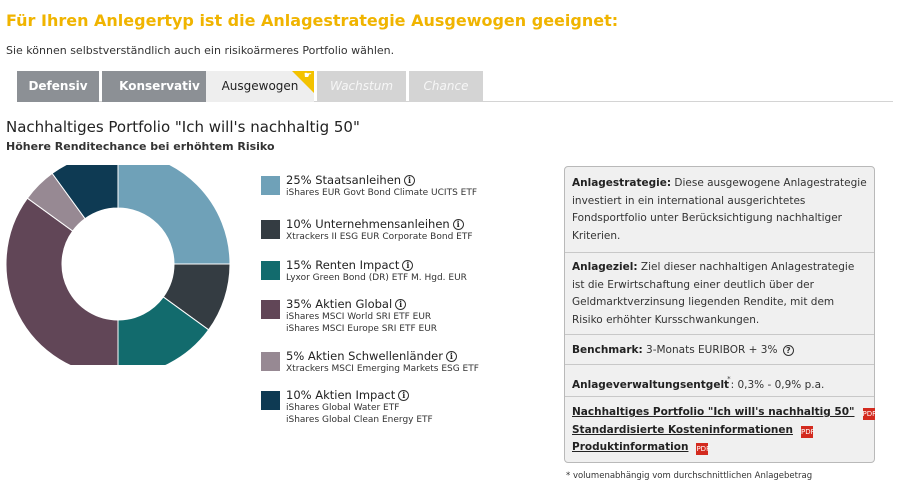 Image resolution: width=900 pixels, height=490 pixels. What do you see at coordinates (58, 86) in the screenshot?
I see `tab-defensiv: Defensiv` at bounding box center [58, 86].